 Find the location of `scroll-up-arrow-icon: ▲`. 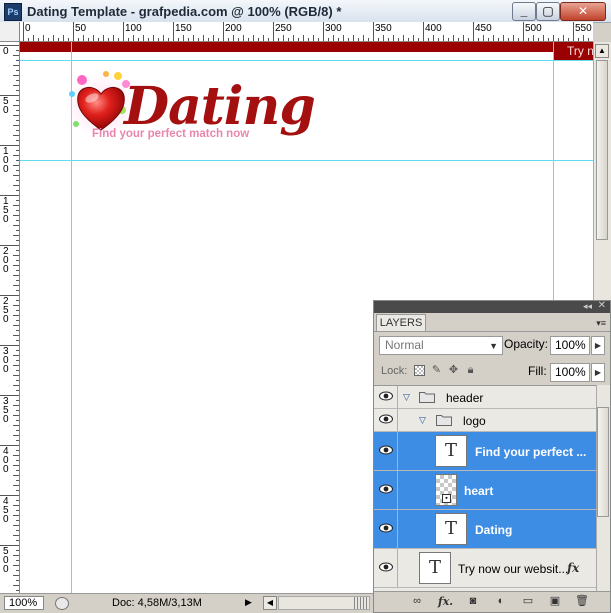

scroll-up-arrow-icon: ▲ is located at coordinates (602, 51).